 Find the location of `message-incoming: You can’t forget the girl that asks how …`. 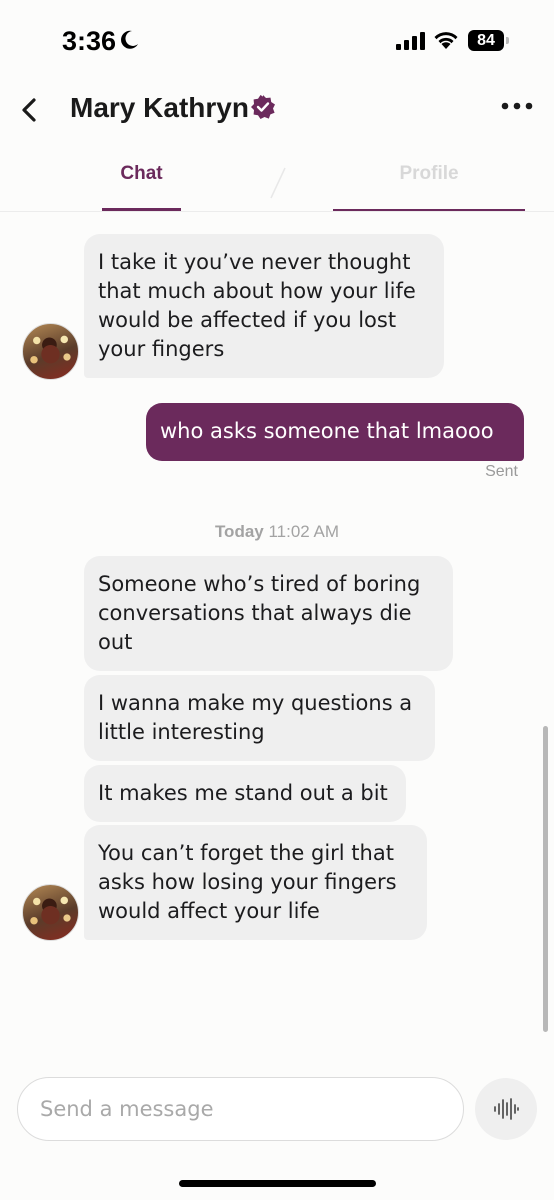

message-incoming: You can’t forget the girl that asks how … is located at coordinates (255, 882).